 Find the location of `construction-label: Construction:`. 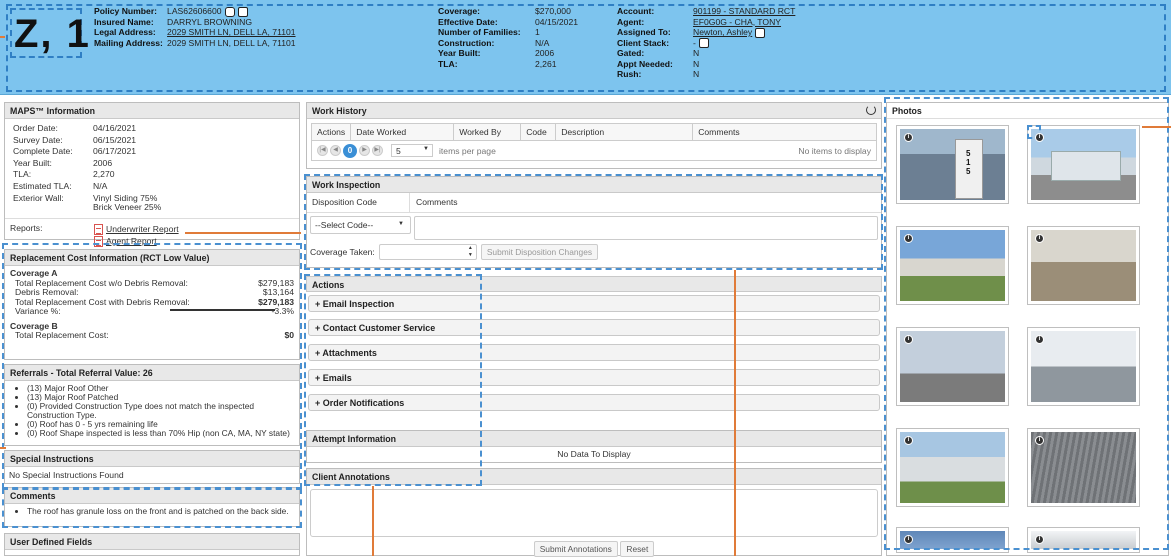

construction-label: Construction: is located at coordinates (466, 42).